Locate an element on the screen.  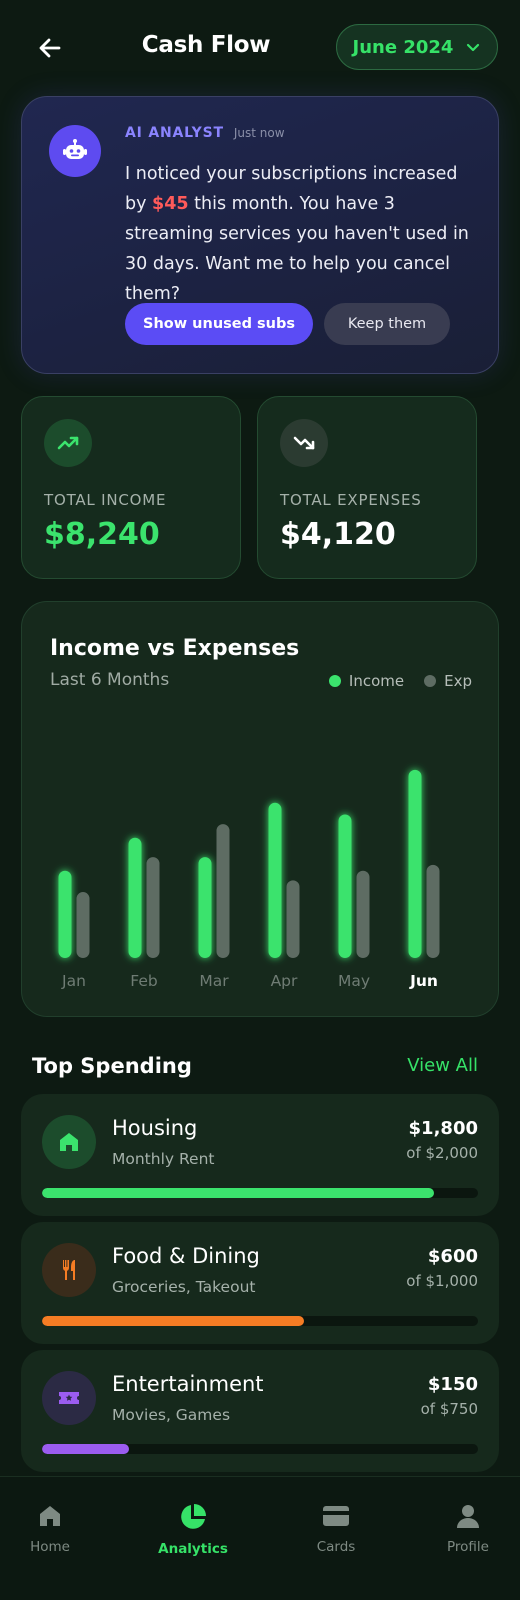
pie-chart-icon is located at coordinates (193, 1516).